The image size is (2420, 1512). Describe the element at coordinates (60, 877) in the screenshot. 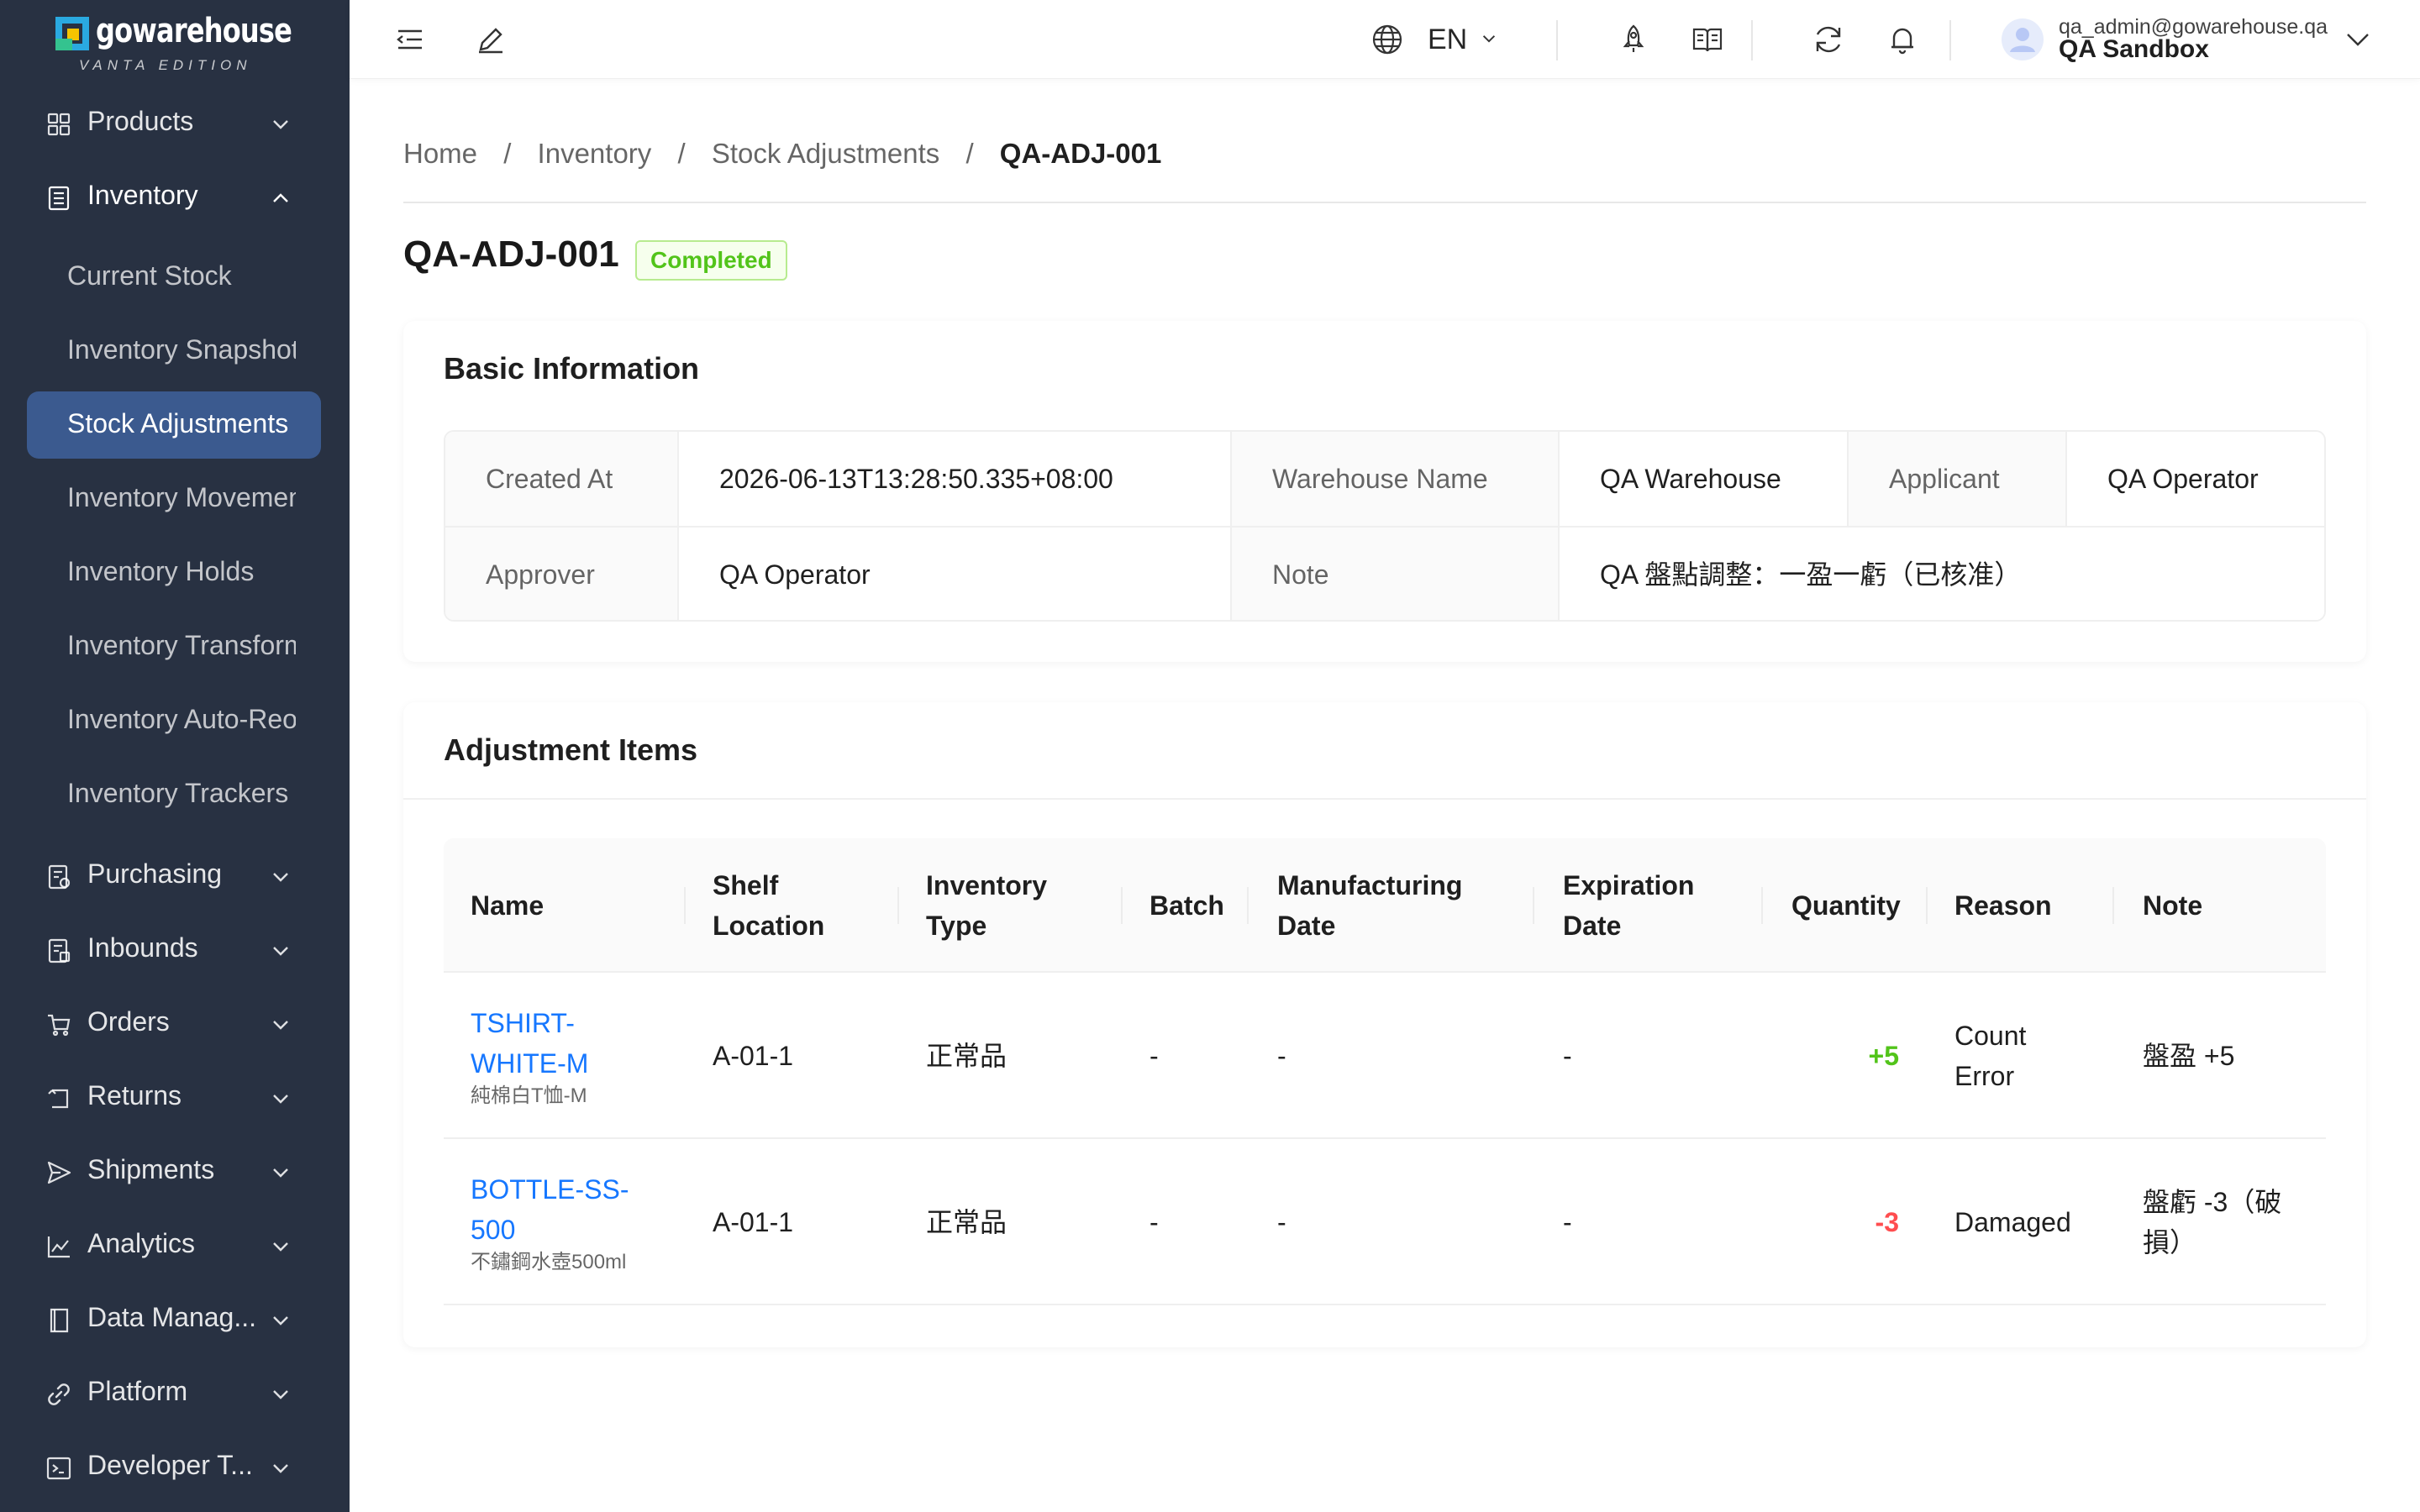

I see `purchasing-icon` at that location.